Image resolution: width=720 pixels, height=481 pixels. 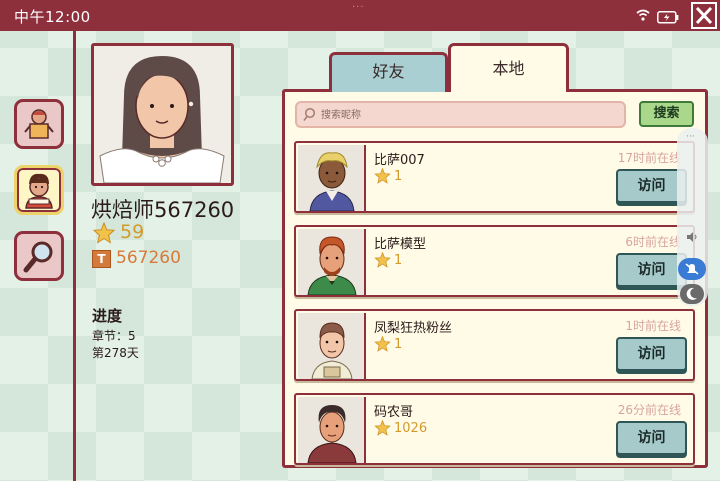 I want to click on floating-toolbar: ···, so click(x=692, y=217).